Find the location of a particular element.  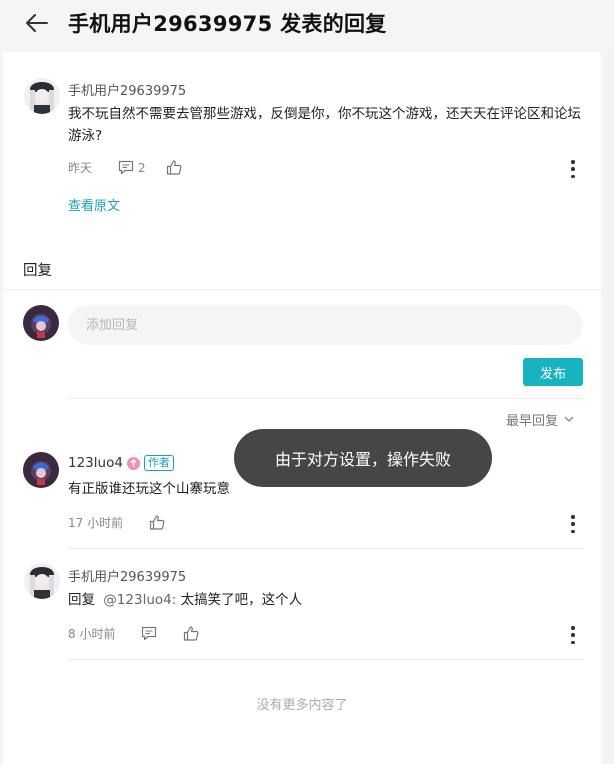

reply-username: 手机用户29639975 is located at coordinates (127, 575).